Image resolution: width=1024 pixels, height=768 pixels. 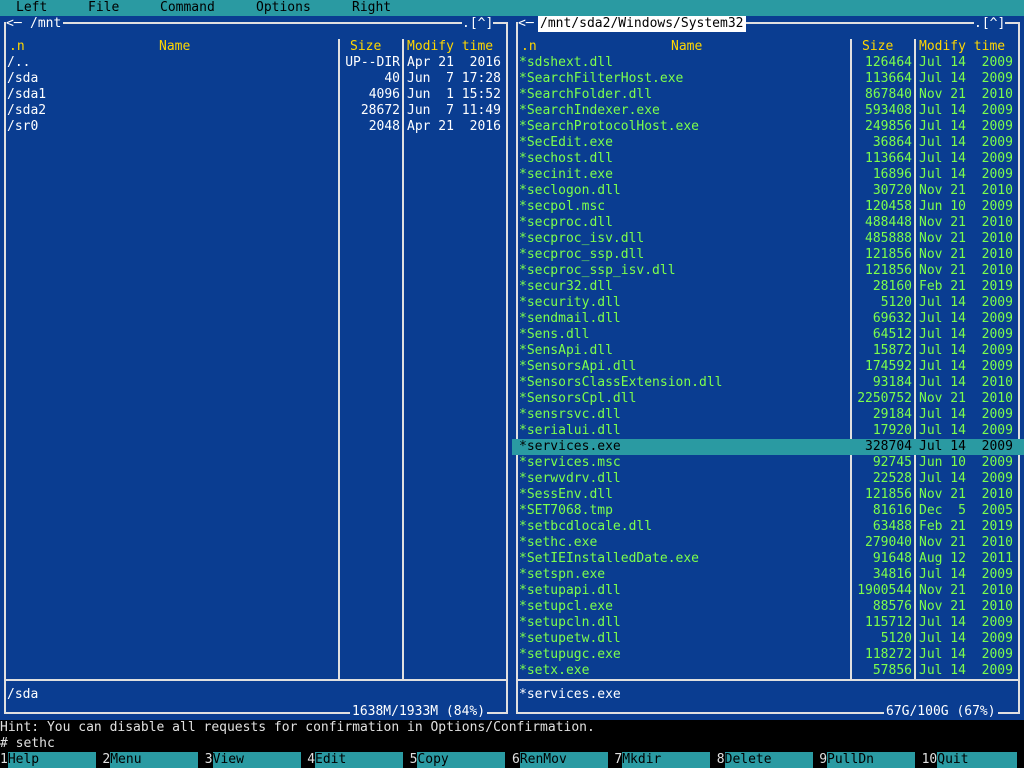 I want to click on fkey-help-button: 1Help, so click(x=48, y=760).